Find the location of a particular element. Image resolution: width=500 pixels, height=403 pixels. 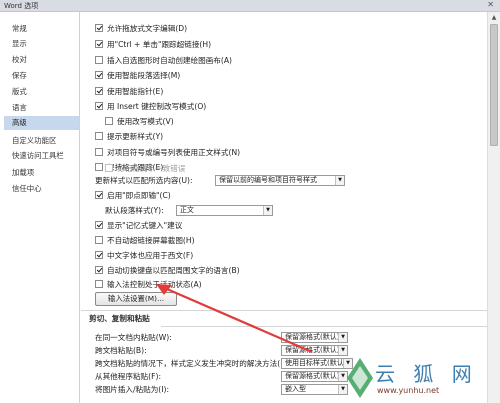

style-update-label: 更新样式以匹配所选内容(U): is located at coordinates (144, 180).